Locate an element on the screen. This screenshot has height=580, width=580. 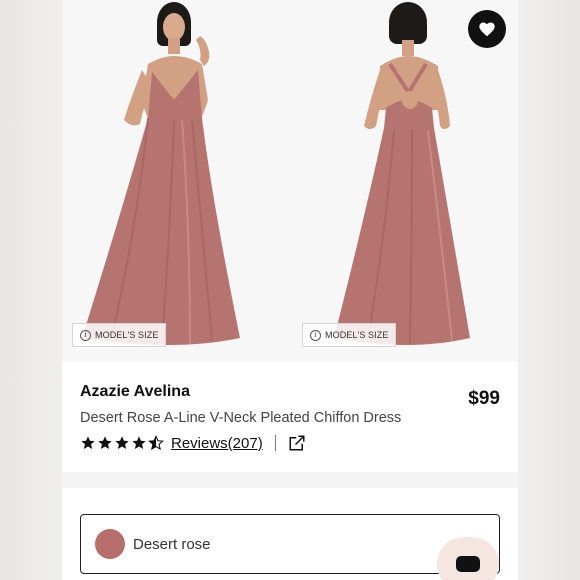
product-price: $99 is located at coordinates (484, 398).